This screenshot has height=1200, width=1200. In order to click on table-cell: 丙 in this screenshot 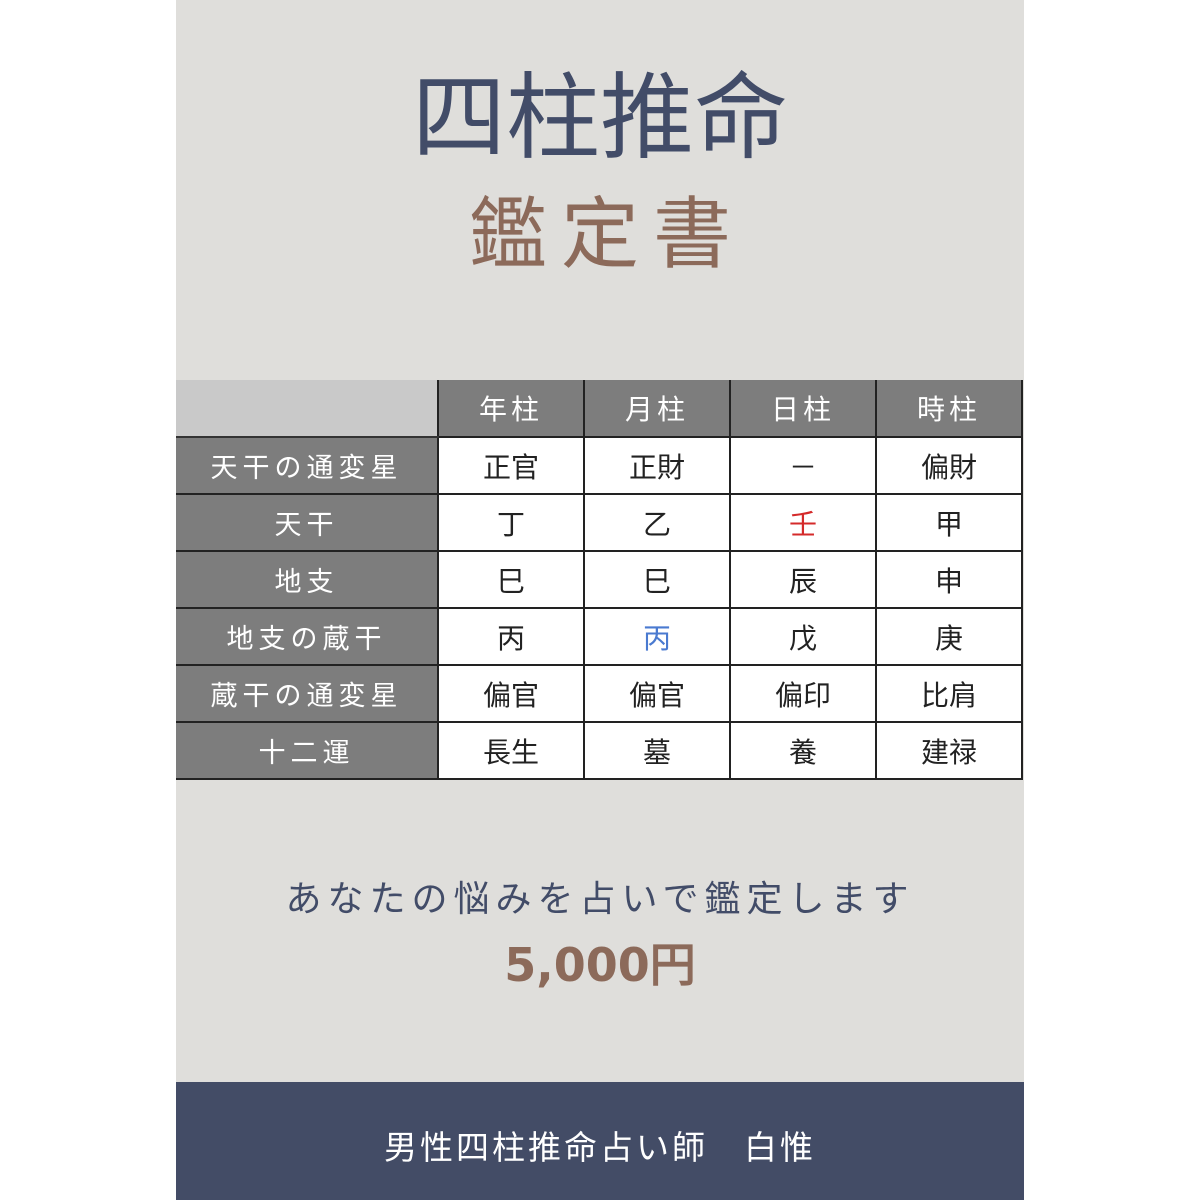, I will do `click(511, 636)`.